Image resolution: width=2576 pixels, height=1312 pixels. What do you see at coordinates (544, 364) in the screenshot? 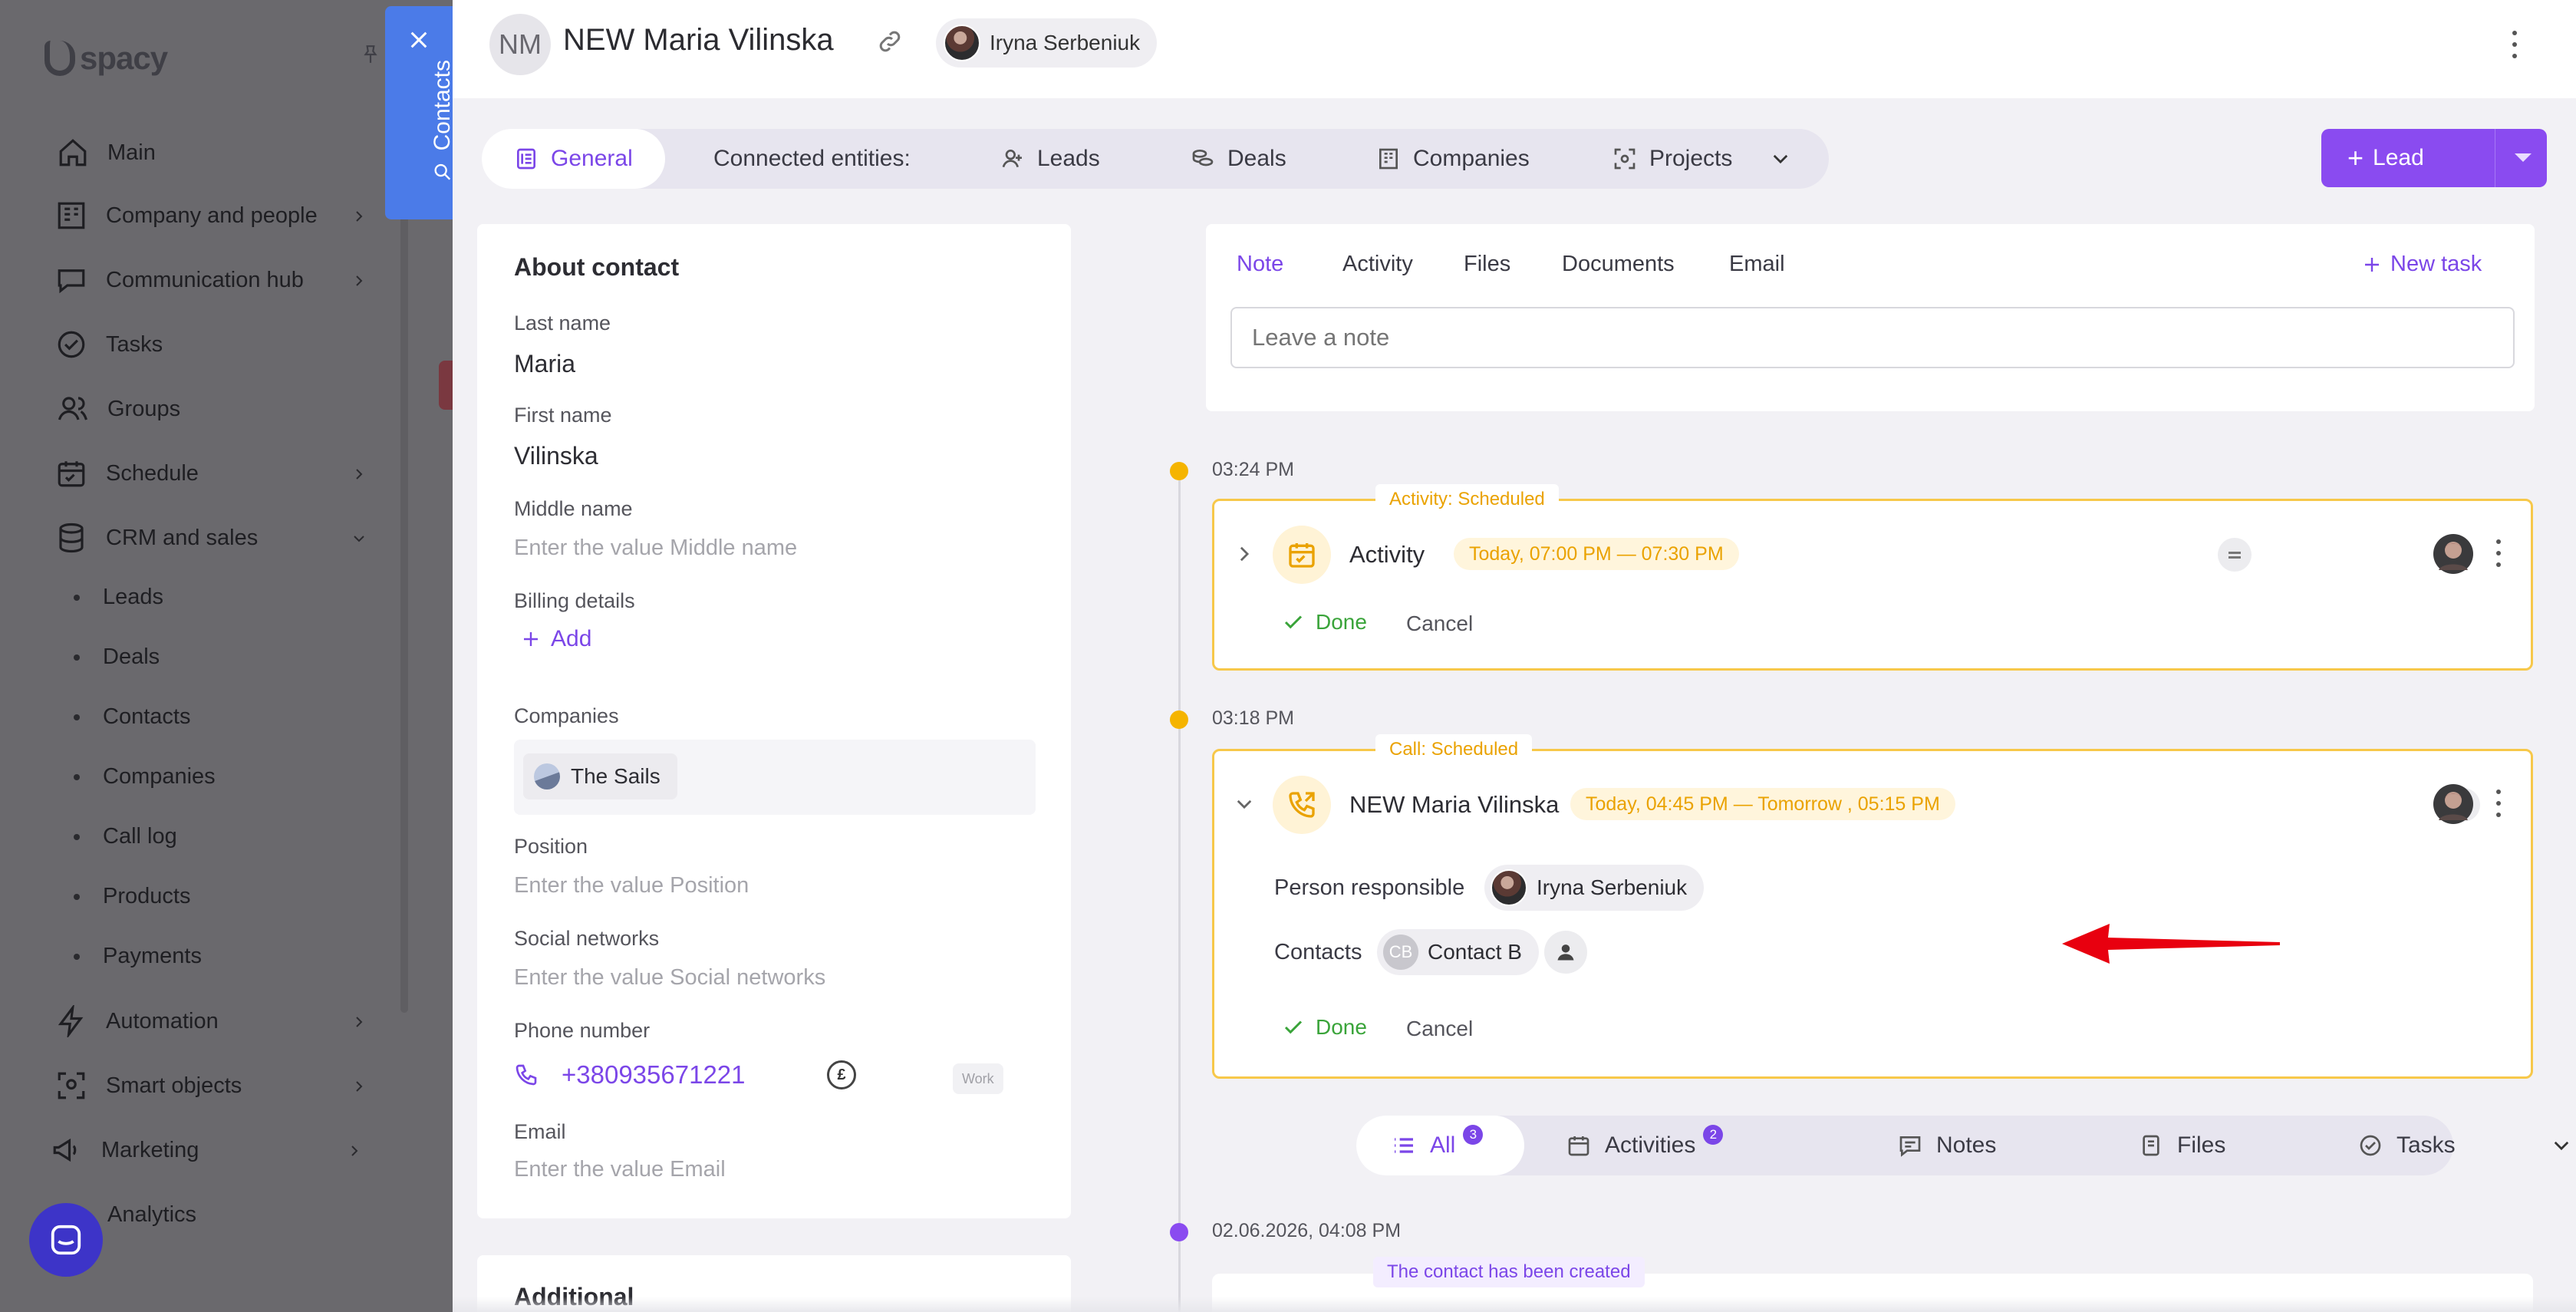
I see `last-name-field: Maria` at bounding box center [544, 364].